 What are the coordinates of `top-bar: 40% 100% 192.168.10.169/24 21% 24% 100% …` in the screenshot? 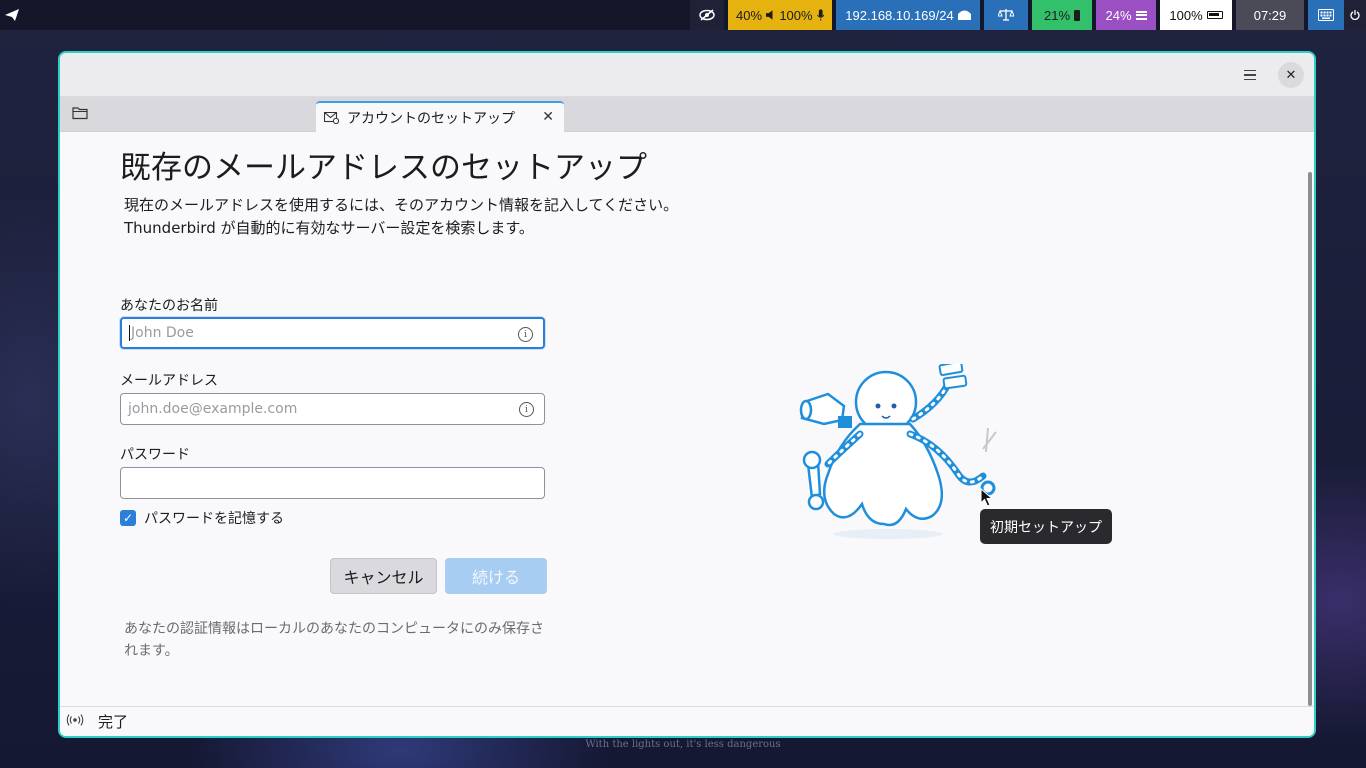 It's located at (683, 15).